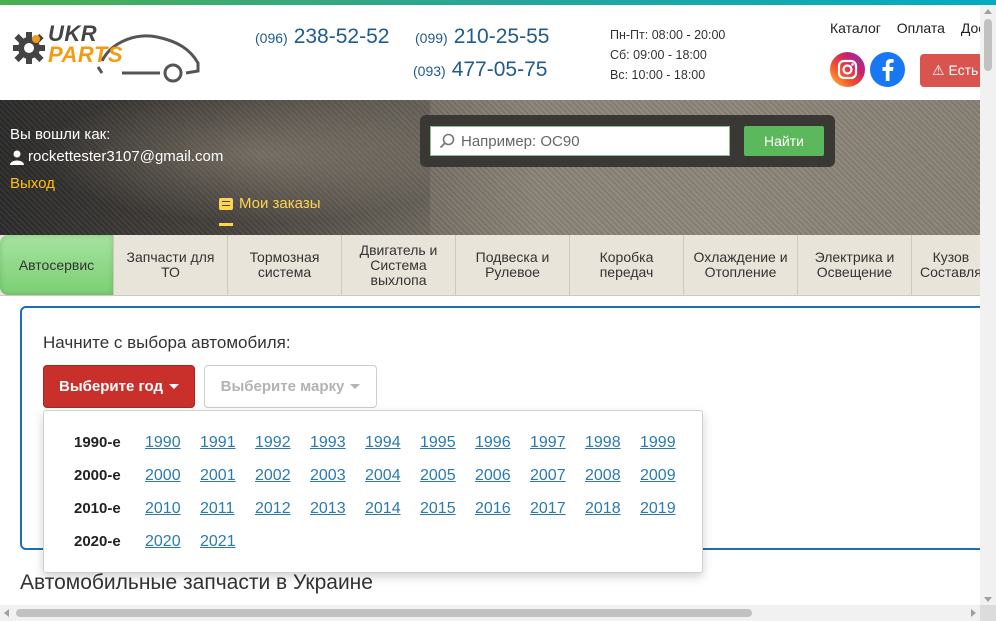 This screenshot has width=996, height=621. Describe the element at coordinates (29, 48) in the screenshot. I see `gear-icon` at that location.